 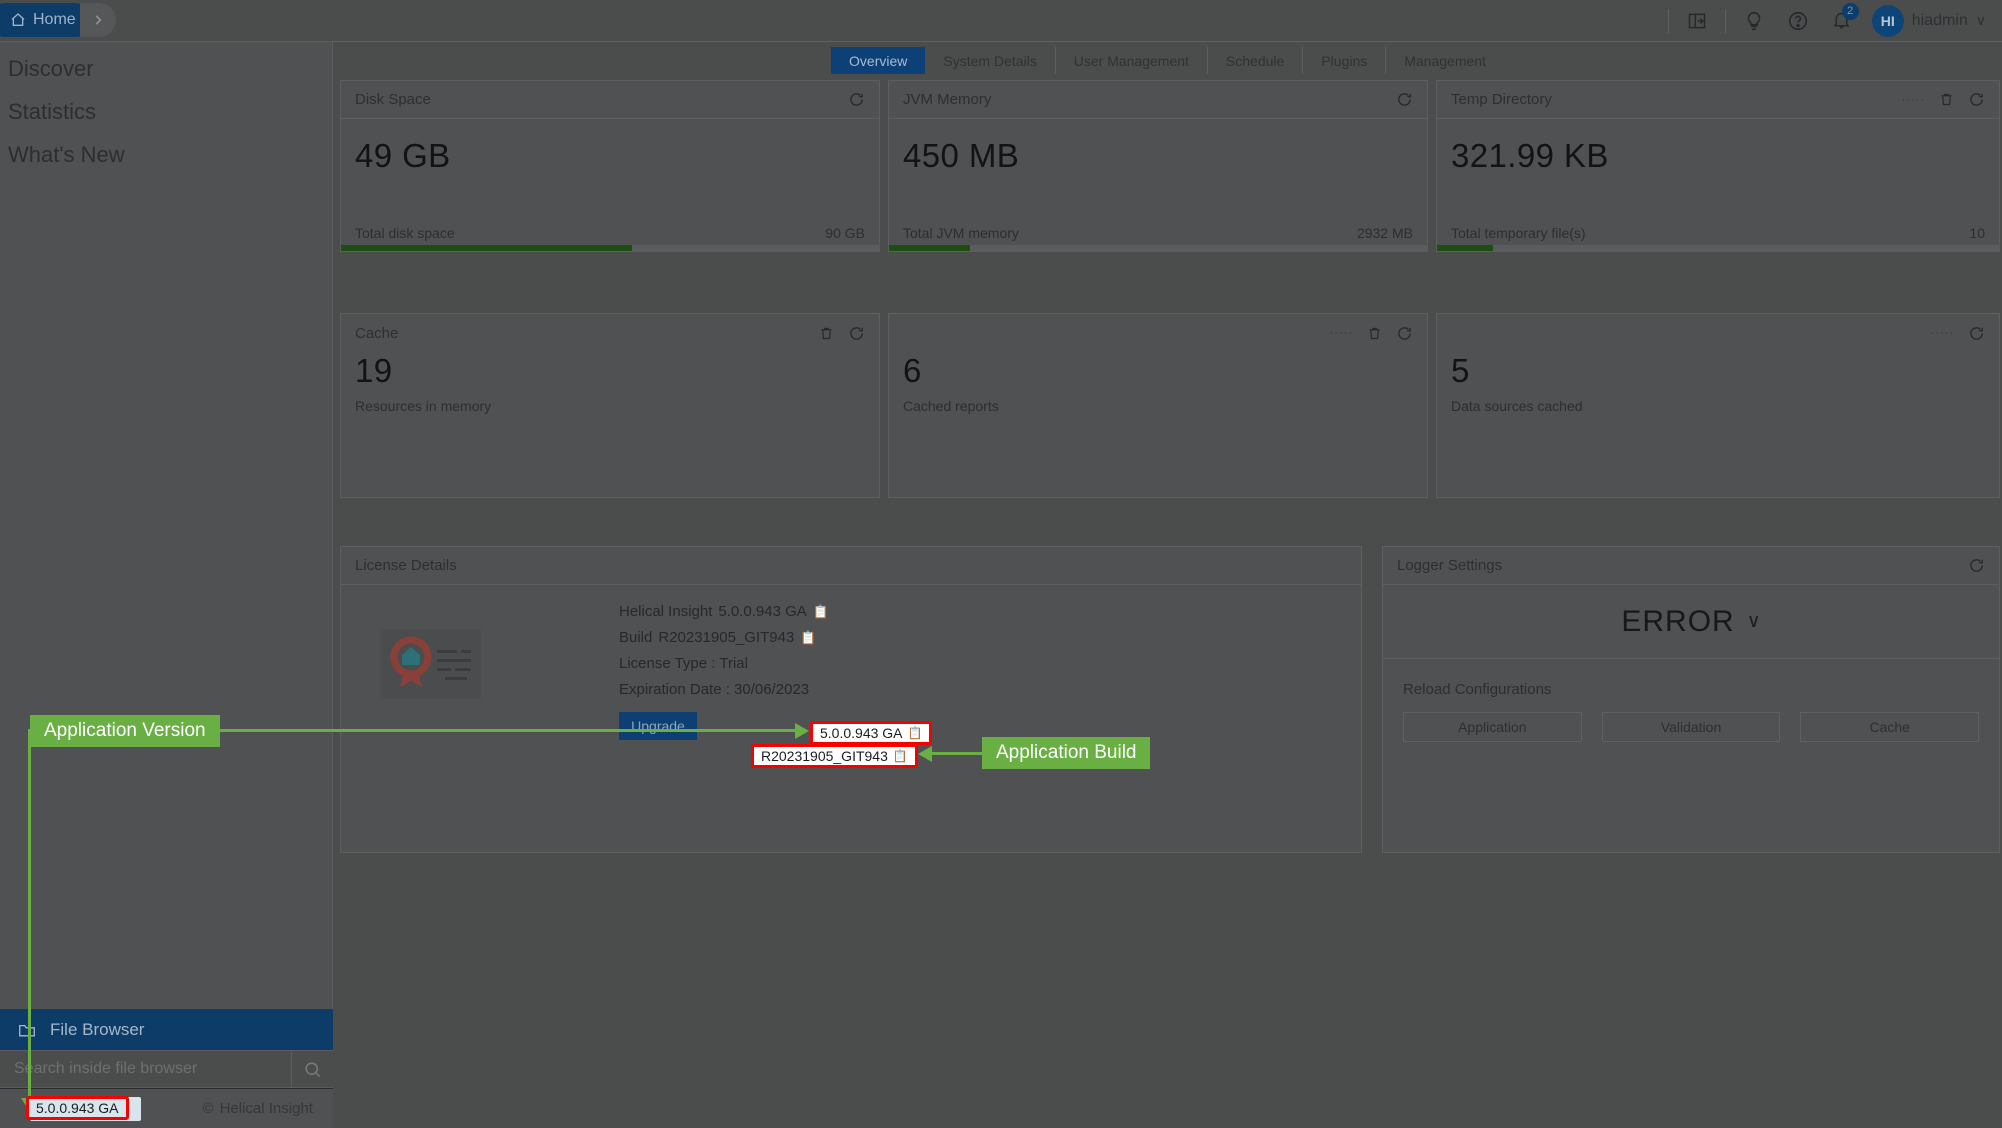 What do you see at coordinates (610, 100) in the screenshot?
I see `card-header: Disk Space` at bounding box center [610, 100].